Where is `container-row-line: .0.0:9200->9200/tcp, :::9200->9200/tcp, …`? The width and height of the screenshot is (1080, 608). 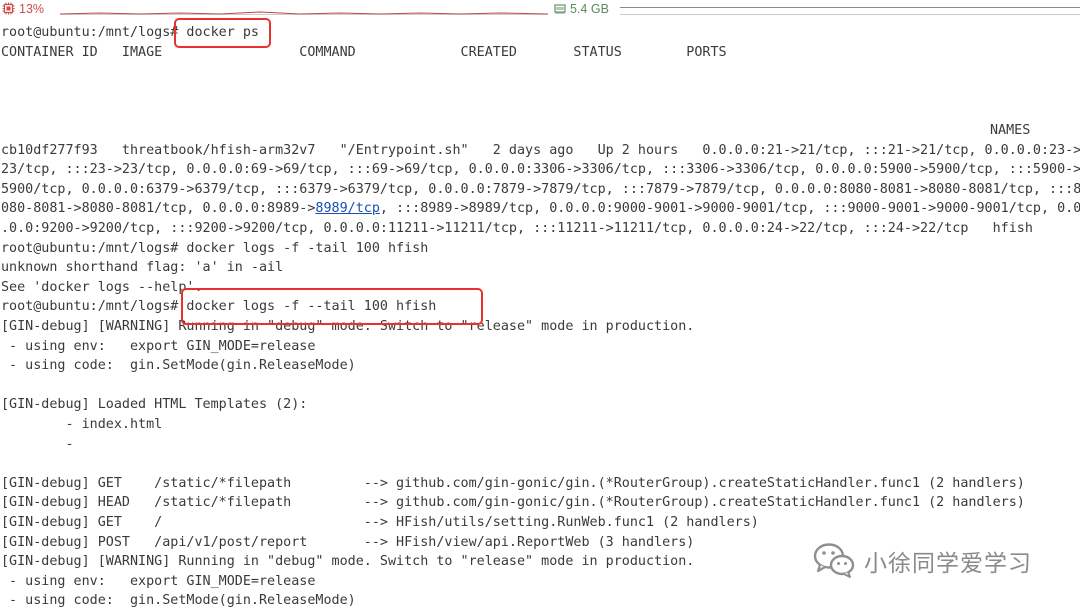
container-row-line: .0.0:9200->9200/tcp, :::9200->9200/tcp, … is located at coordinates (517, 228).